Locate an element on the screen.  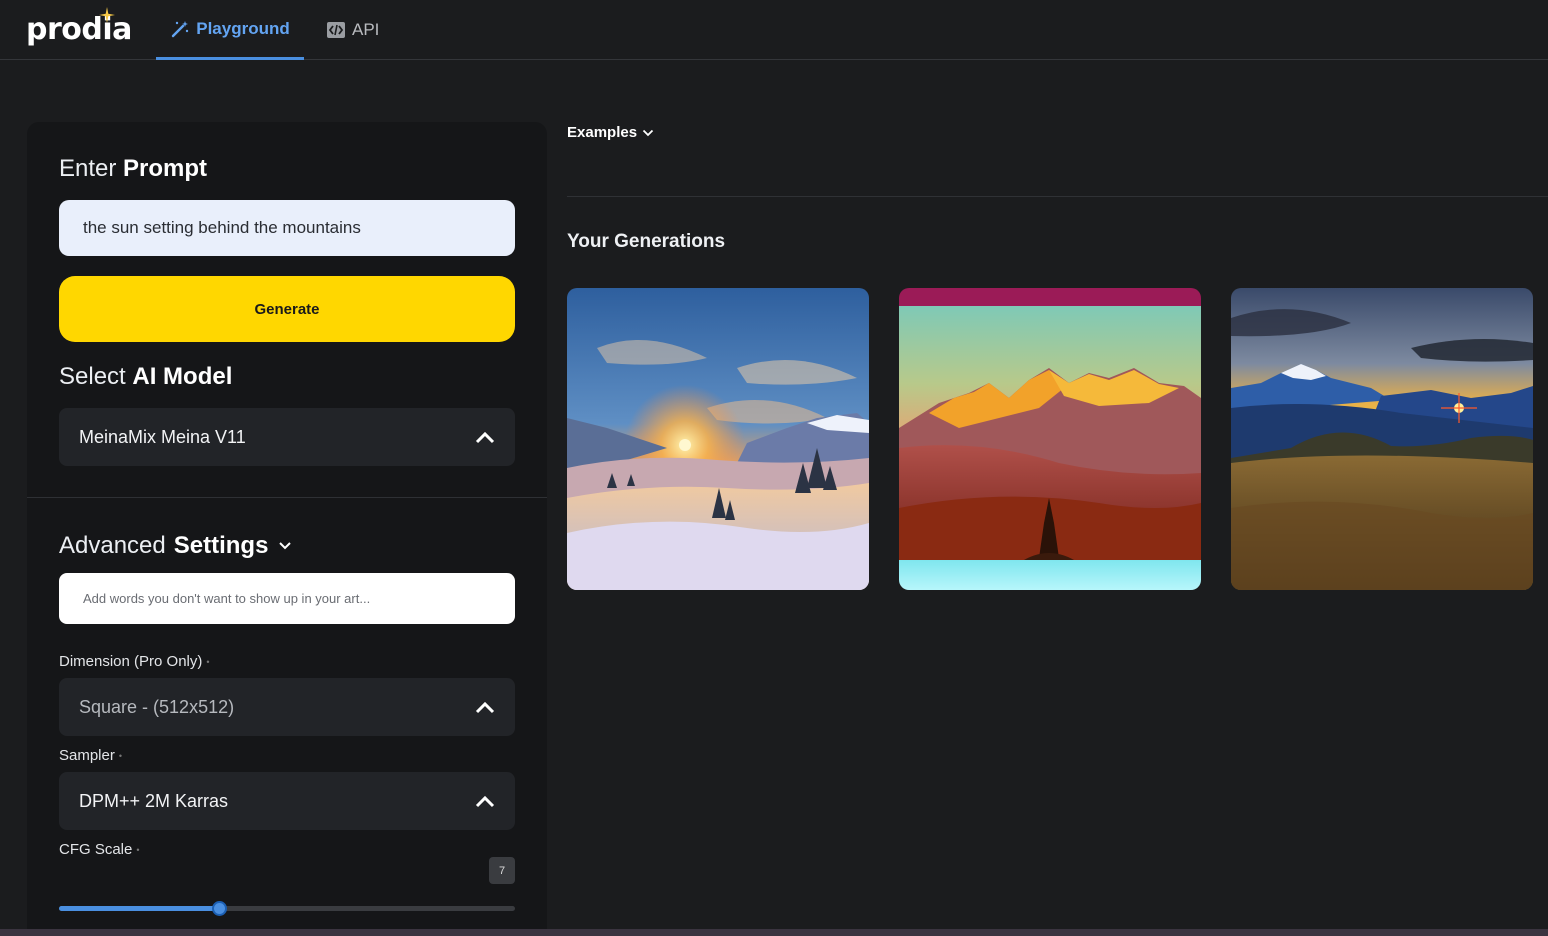
cfg-scale-slider is located at coordinates (287, 908).